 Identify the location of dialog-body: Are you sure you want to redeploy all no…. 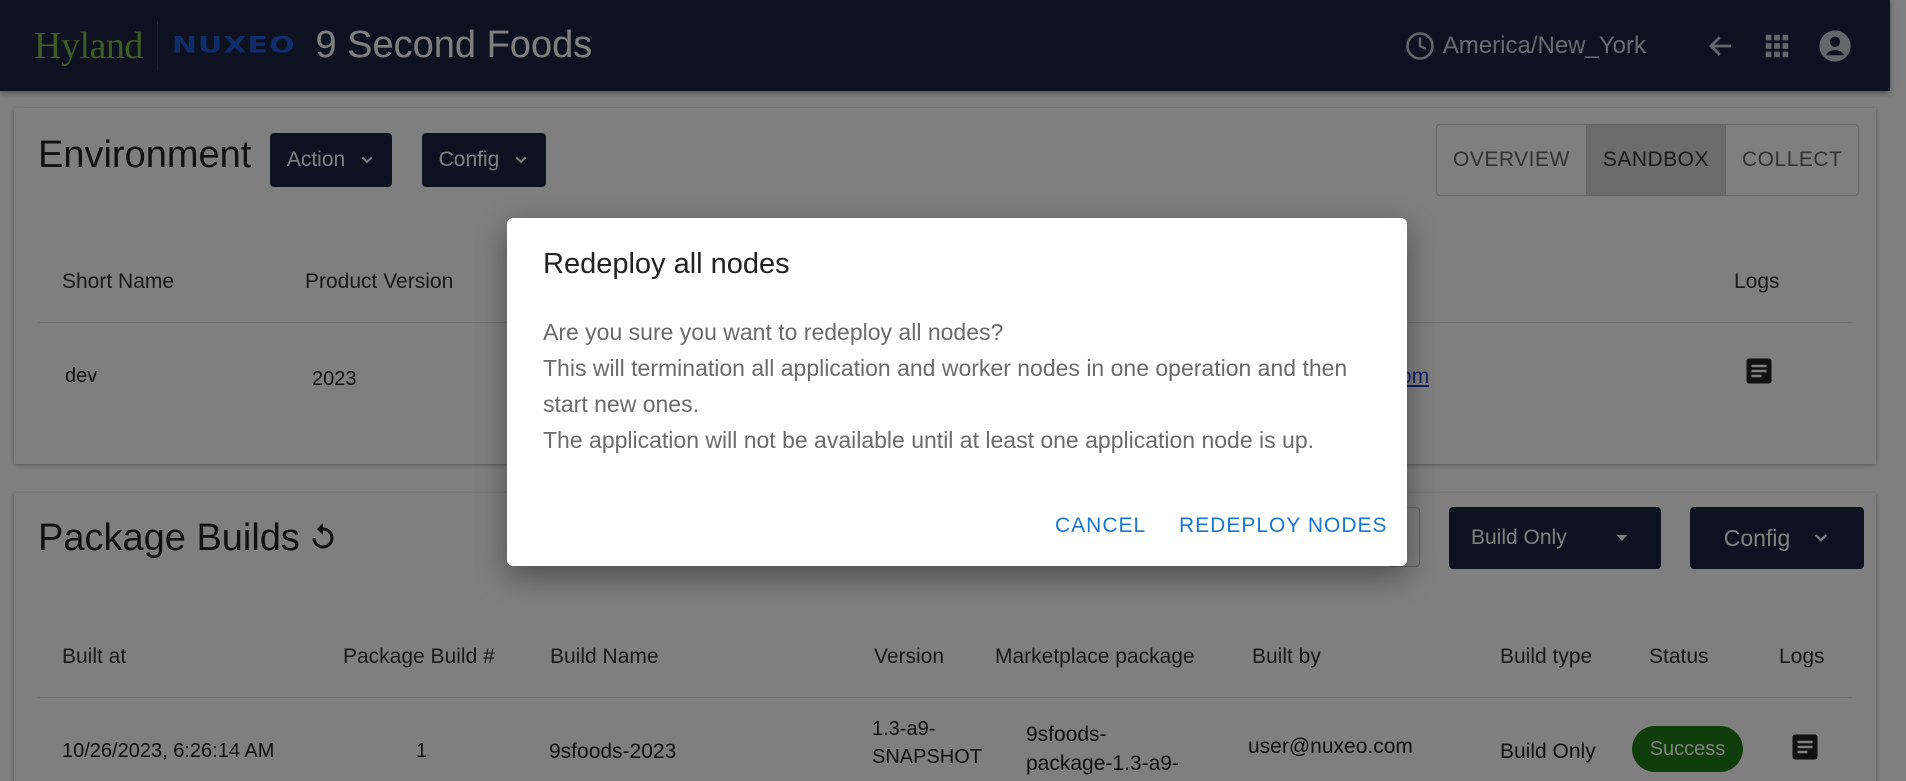
(968, 386).